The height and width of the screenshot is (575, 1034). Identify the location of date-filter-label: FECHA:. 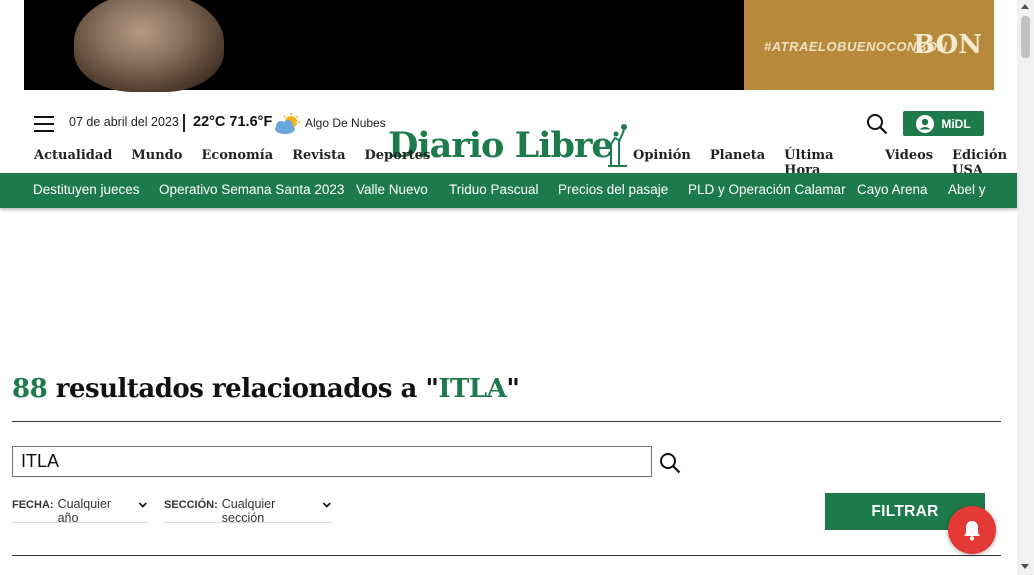
(33, 505).